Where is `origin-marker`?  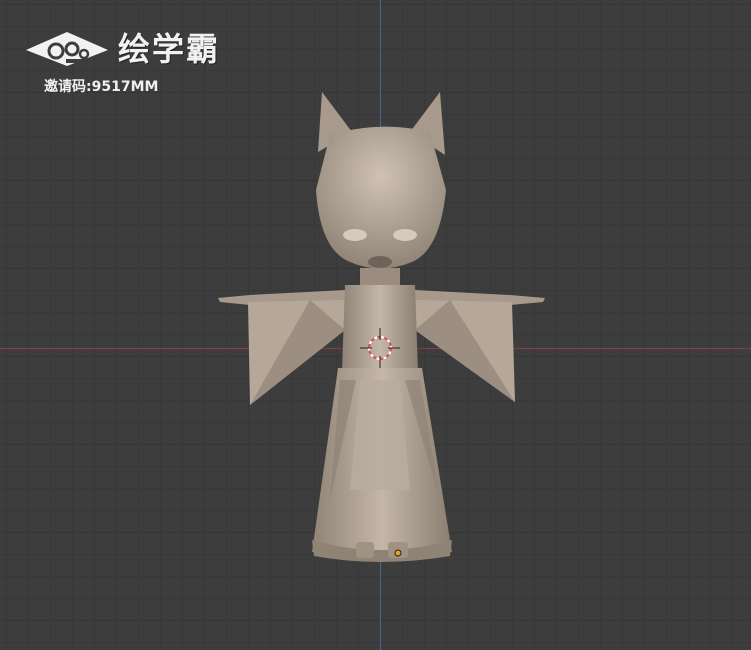
origin-marker is located at coordinates (398, 553).